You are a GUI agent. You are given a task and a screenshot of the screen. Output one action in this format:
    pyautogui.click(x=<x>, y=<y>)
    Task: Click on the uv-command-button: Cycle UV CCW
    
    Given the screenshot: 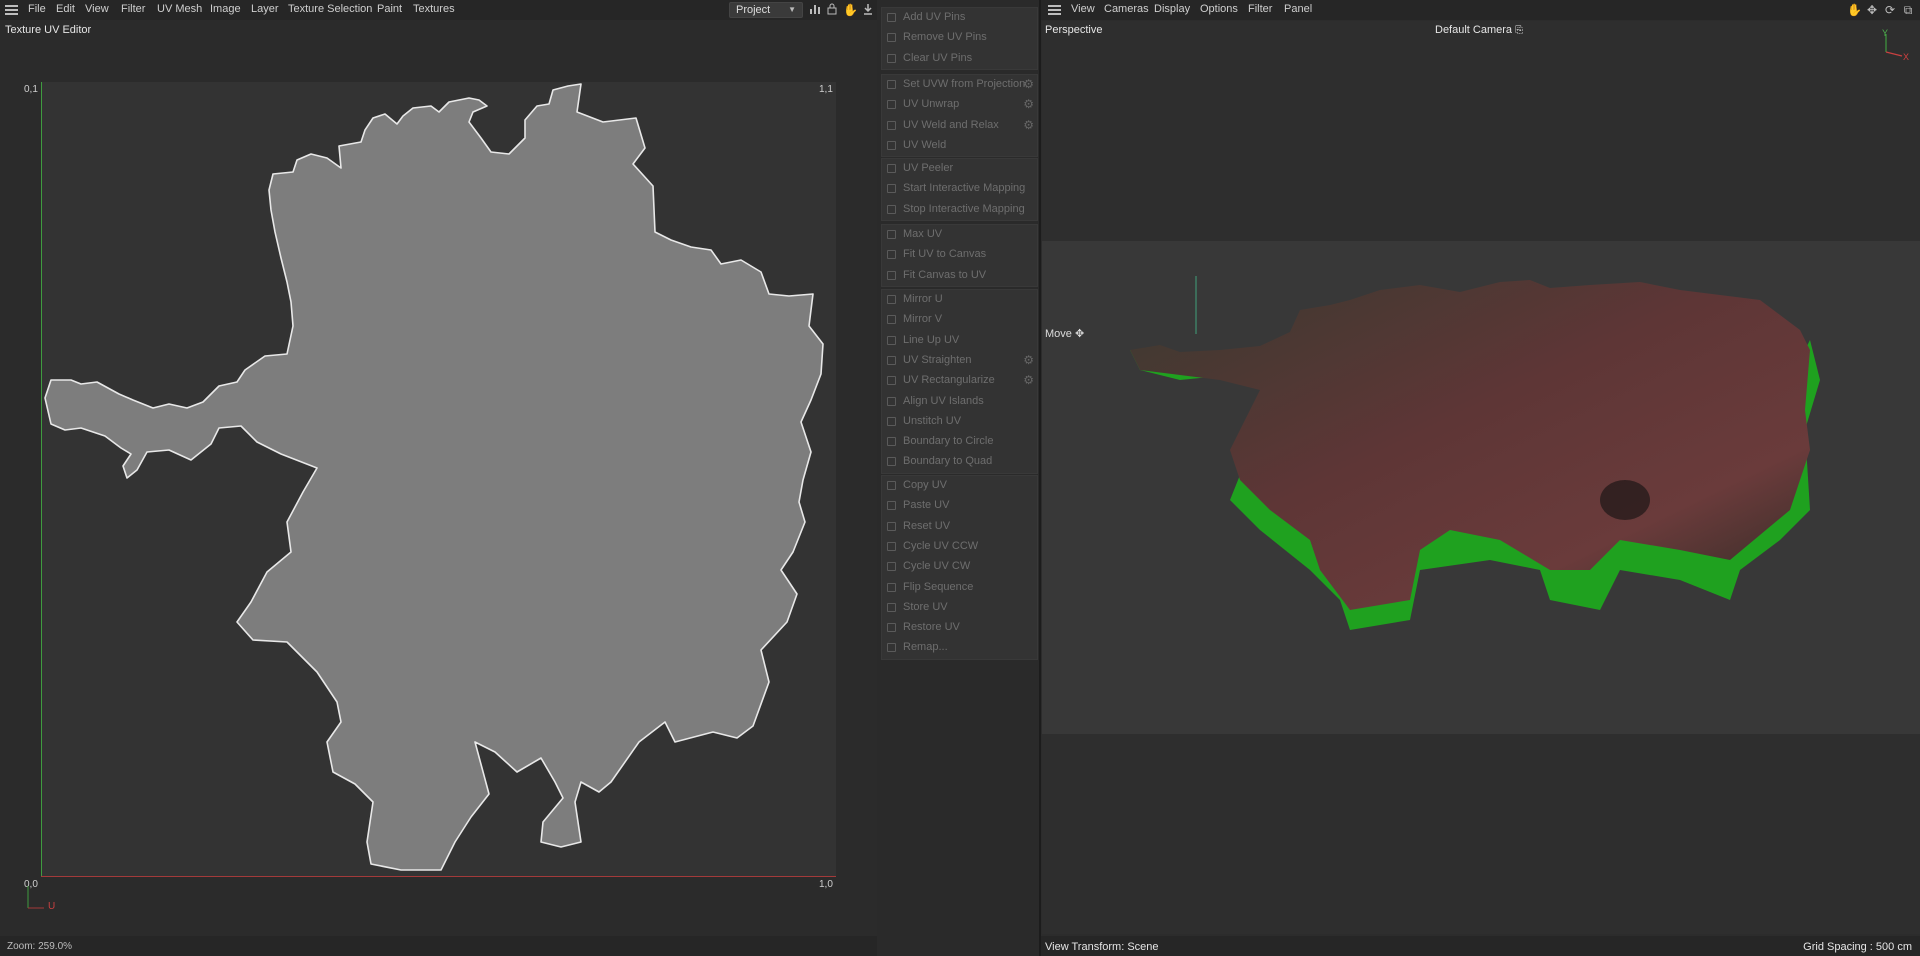 What is the action you would take?
    pyautogui.click(x=959, y=547)
    